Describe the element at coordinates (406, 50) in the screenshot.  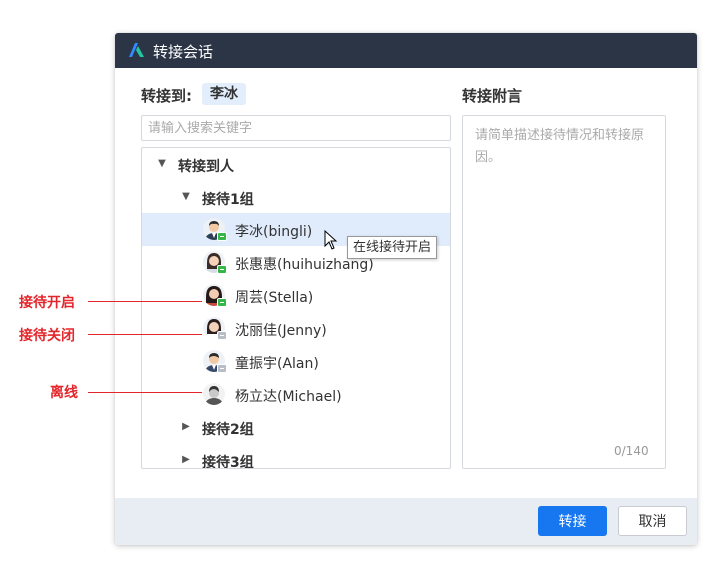
I see `dialog-titlebar: 转接会话` at that location.